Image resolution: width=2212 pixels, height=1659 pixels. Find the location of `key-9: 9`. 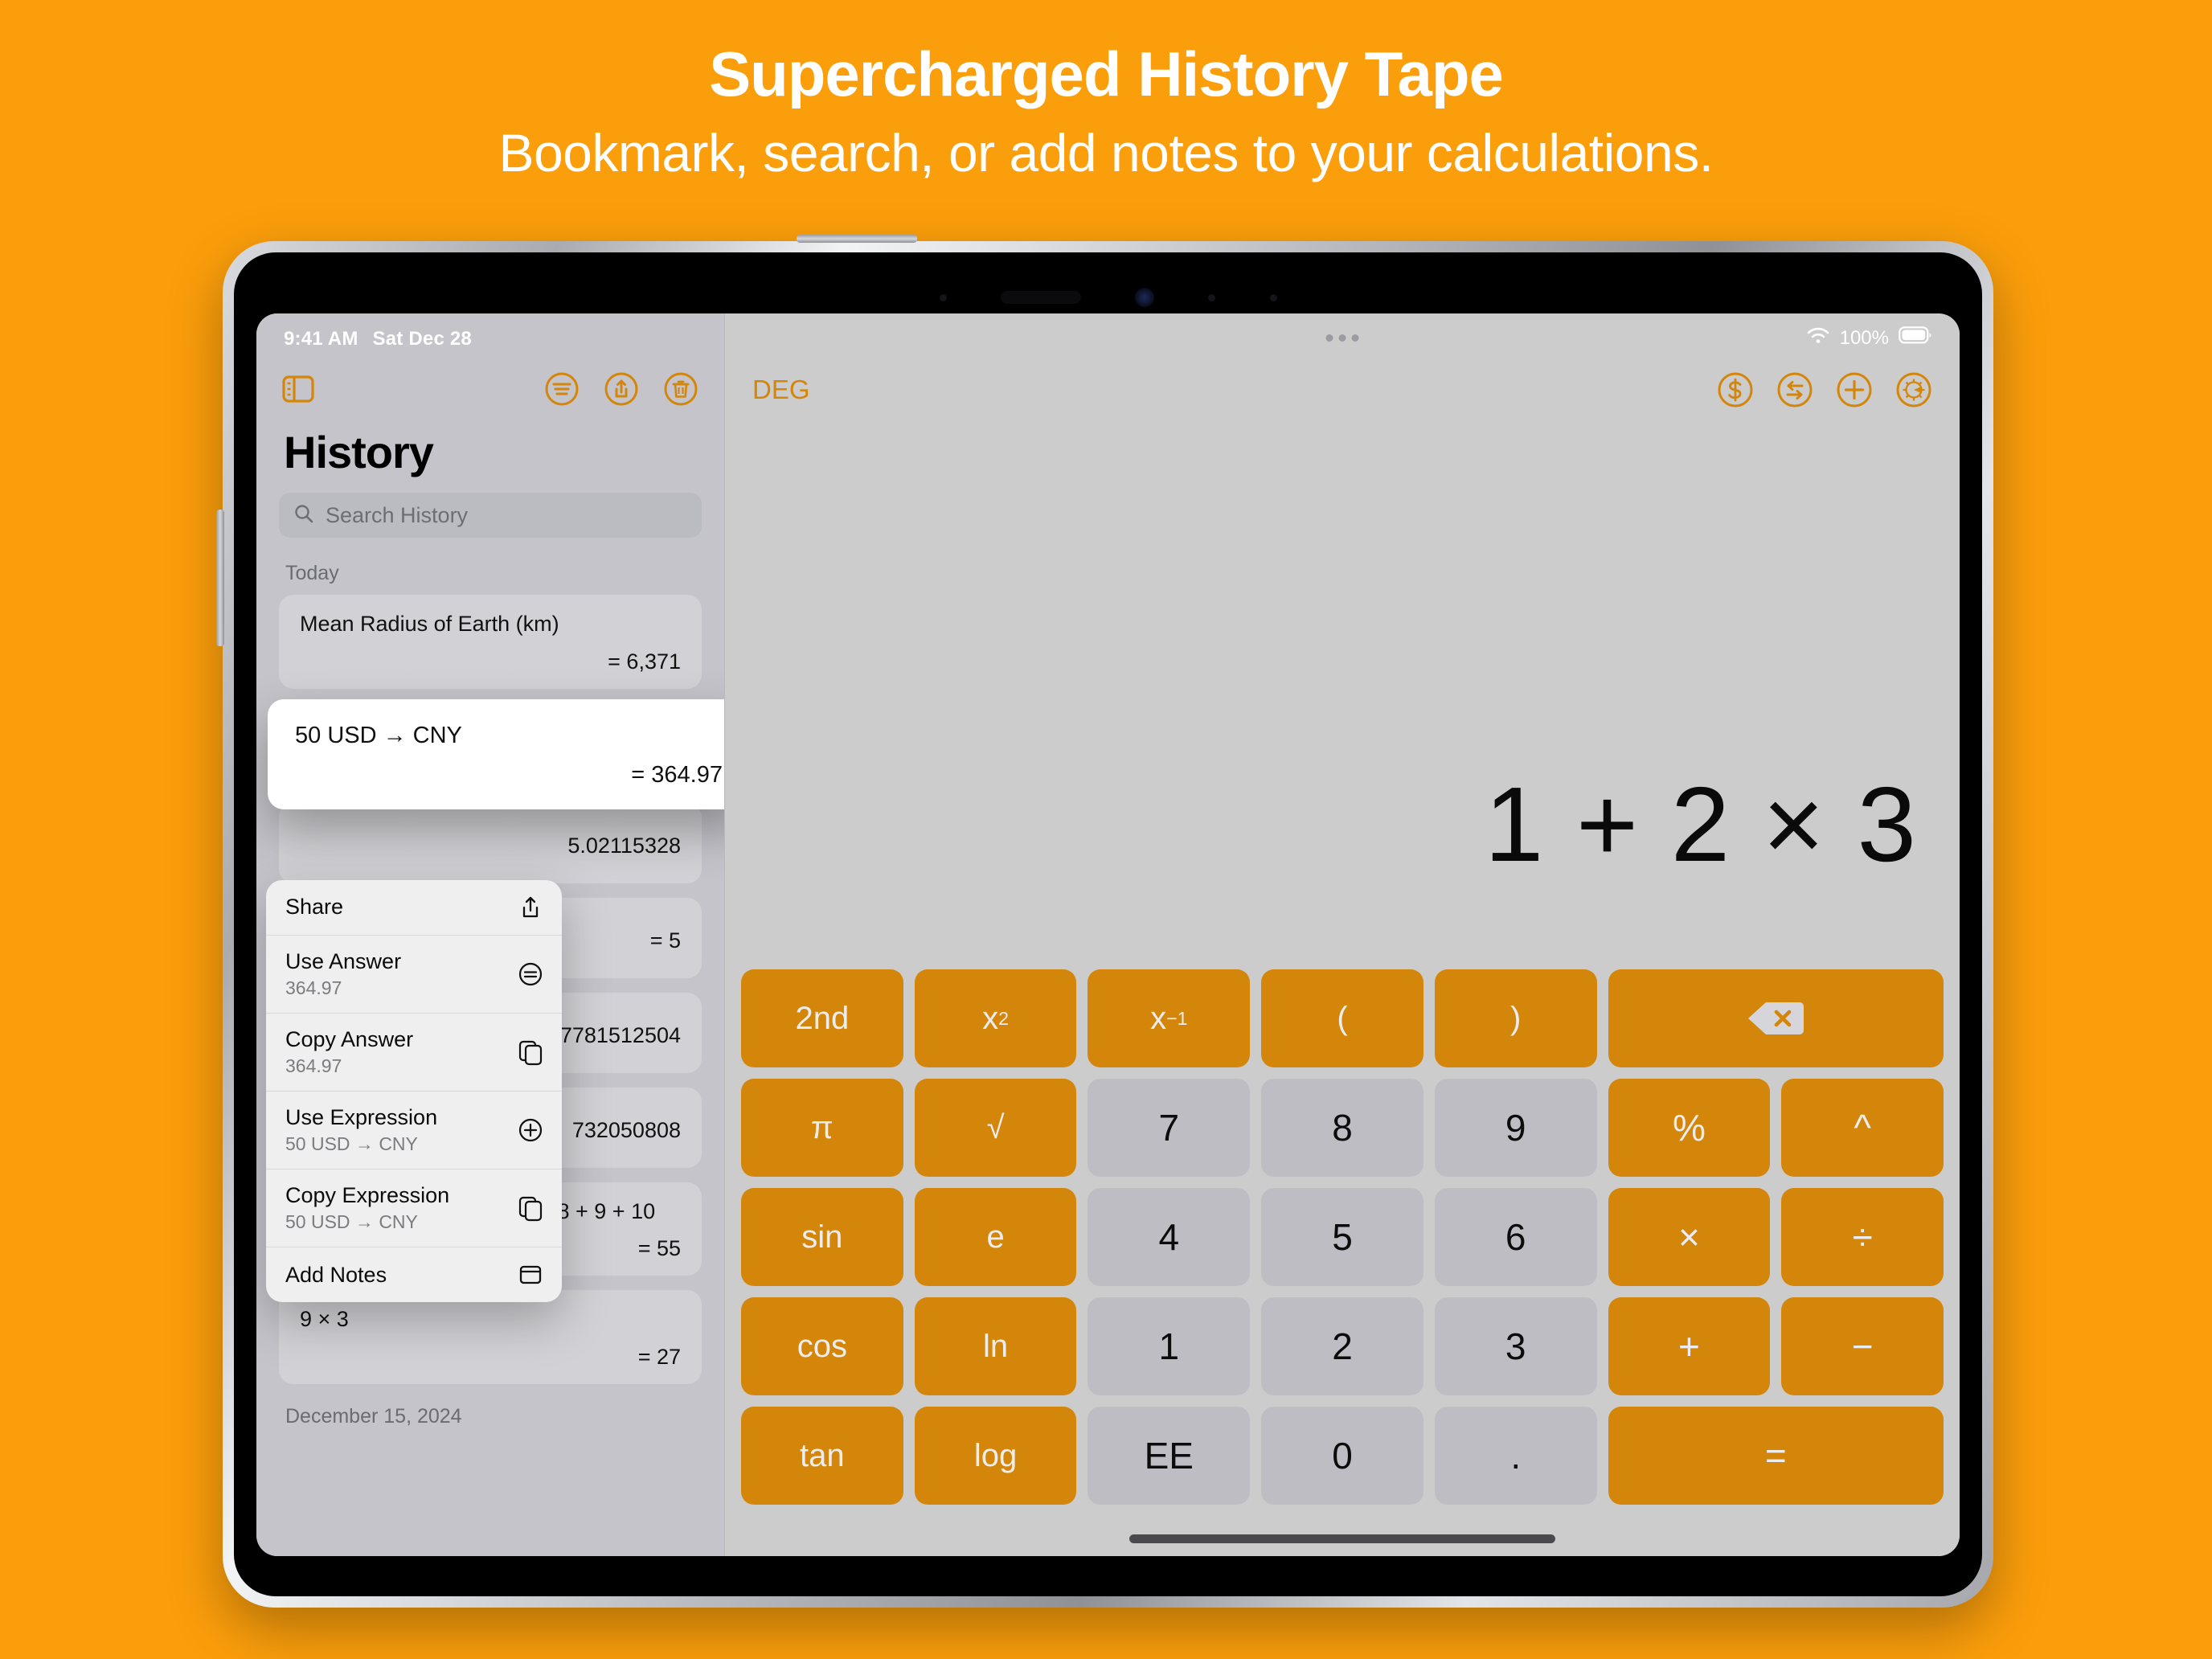

key-9: 9 is located at coordinates (1515, 1128).